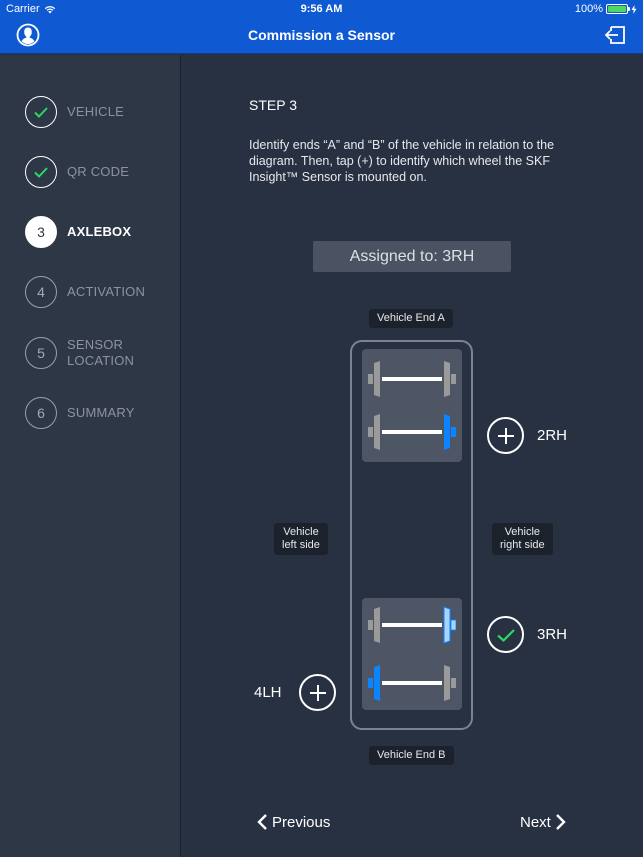 This screenshot has height=857, width=643. What do you see at coordinates (552, 435) in the screenshot?
I see `wheel-label-2rh: 2RH` at bounding box center [552, 435].